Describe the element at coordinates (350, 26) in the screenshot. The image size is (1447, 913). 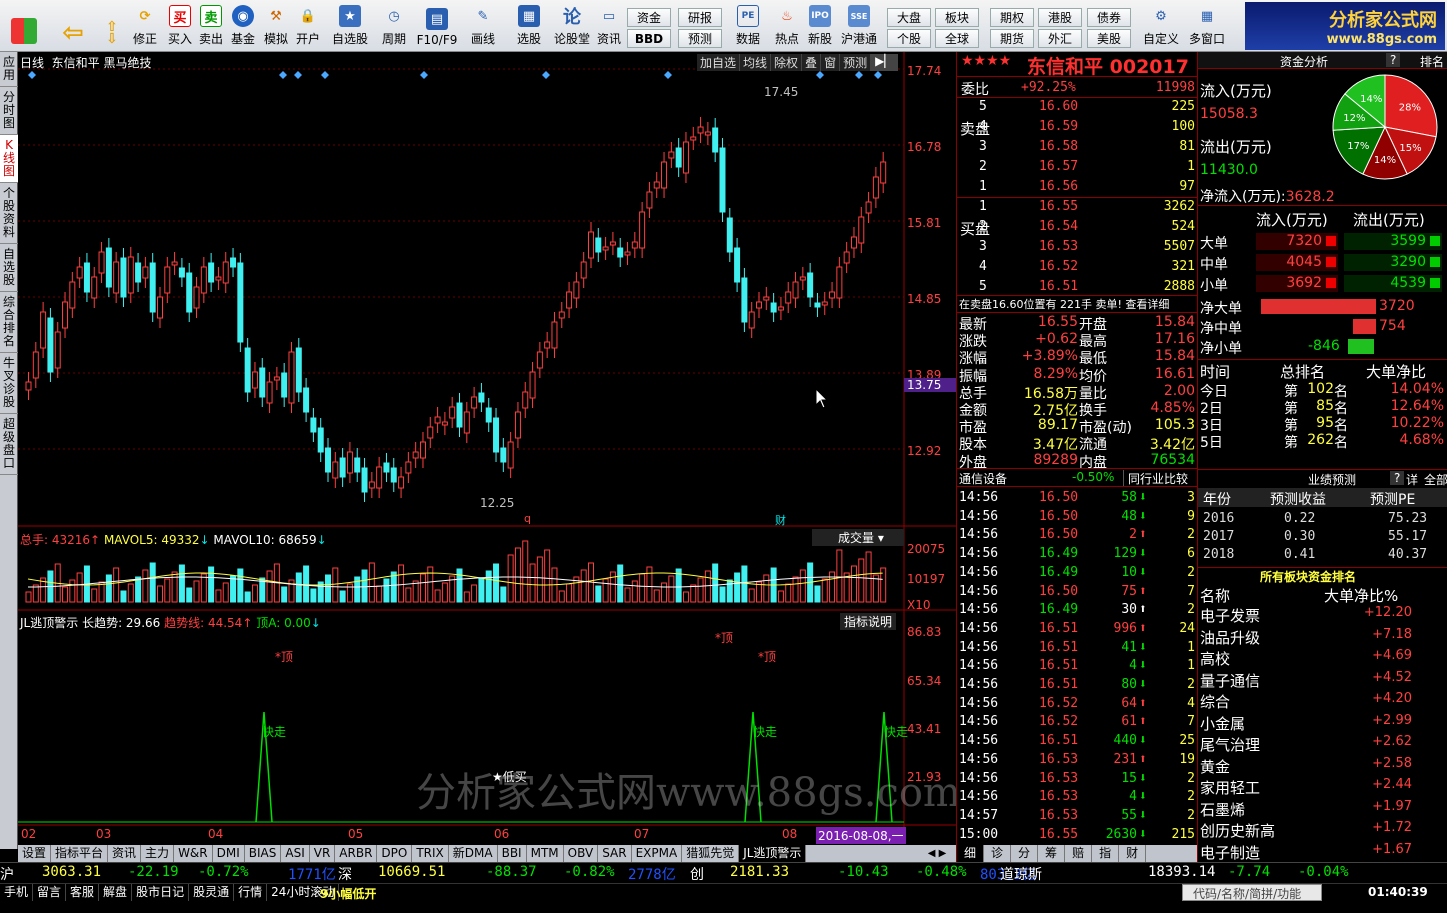
I see `toolbar-btn-watchlist: ★ 自选股` at that location.